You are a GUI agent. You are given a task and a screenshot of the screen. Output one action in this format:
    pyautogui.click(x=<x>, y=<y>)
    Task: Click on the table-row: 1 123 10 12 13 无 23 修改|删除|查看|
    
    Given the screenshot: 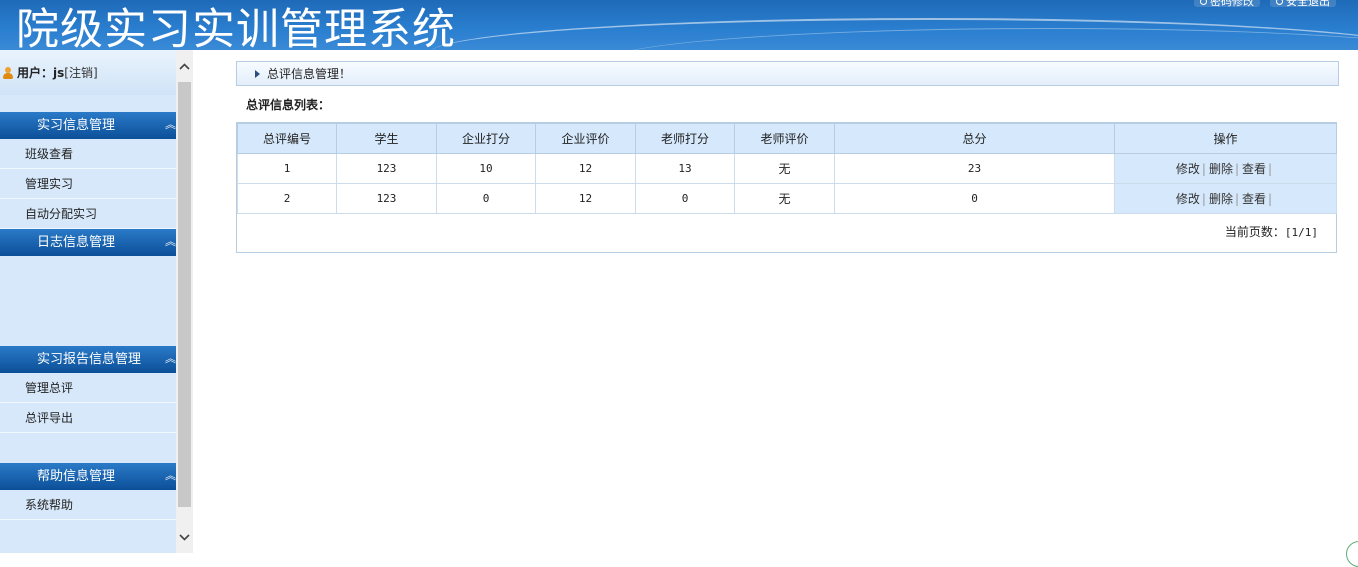 What is the action you would take?
    pyautogui.click(x=787, y=169)
    